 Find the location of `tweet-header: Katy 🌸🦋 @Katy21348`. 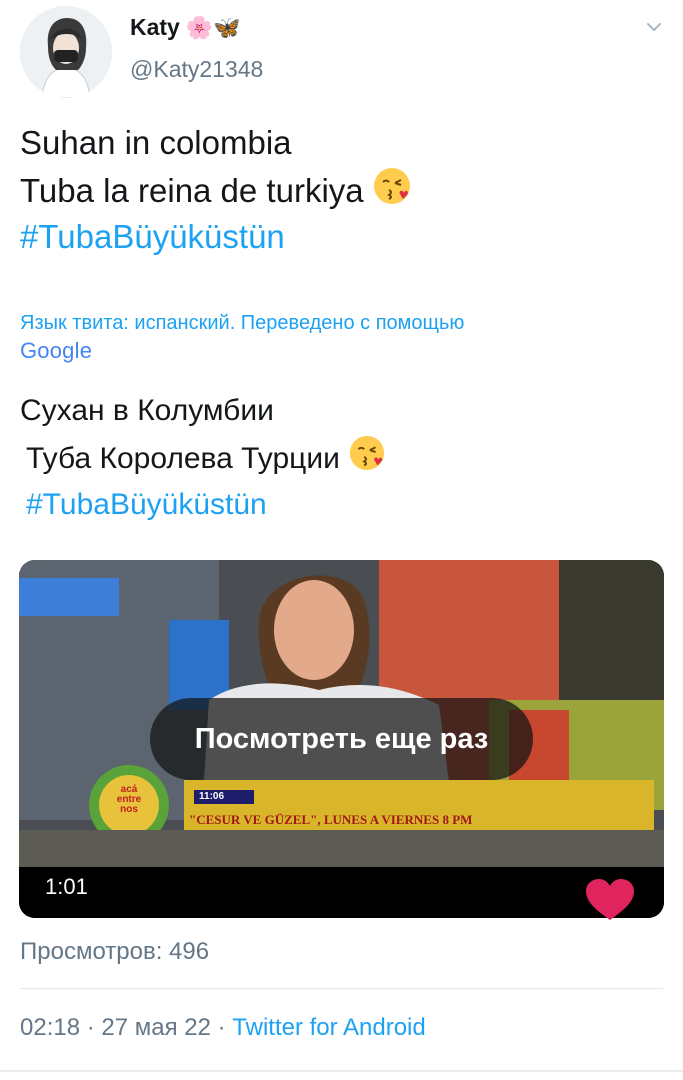

tweet-header: Katy 🌸🦋 @Katy21348 is located at coordinates (341, 50).